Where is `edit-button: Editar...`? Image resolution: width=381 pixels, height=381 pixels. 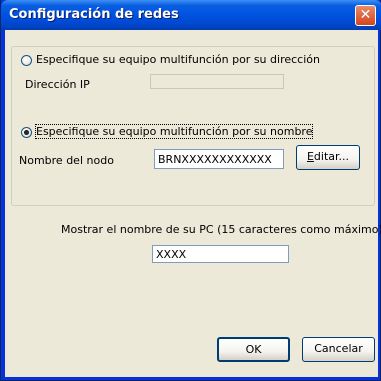 edit-button: Editar... is located at coordinates (328, 157).